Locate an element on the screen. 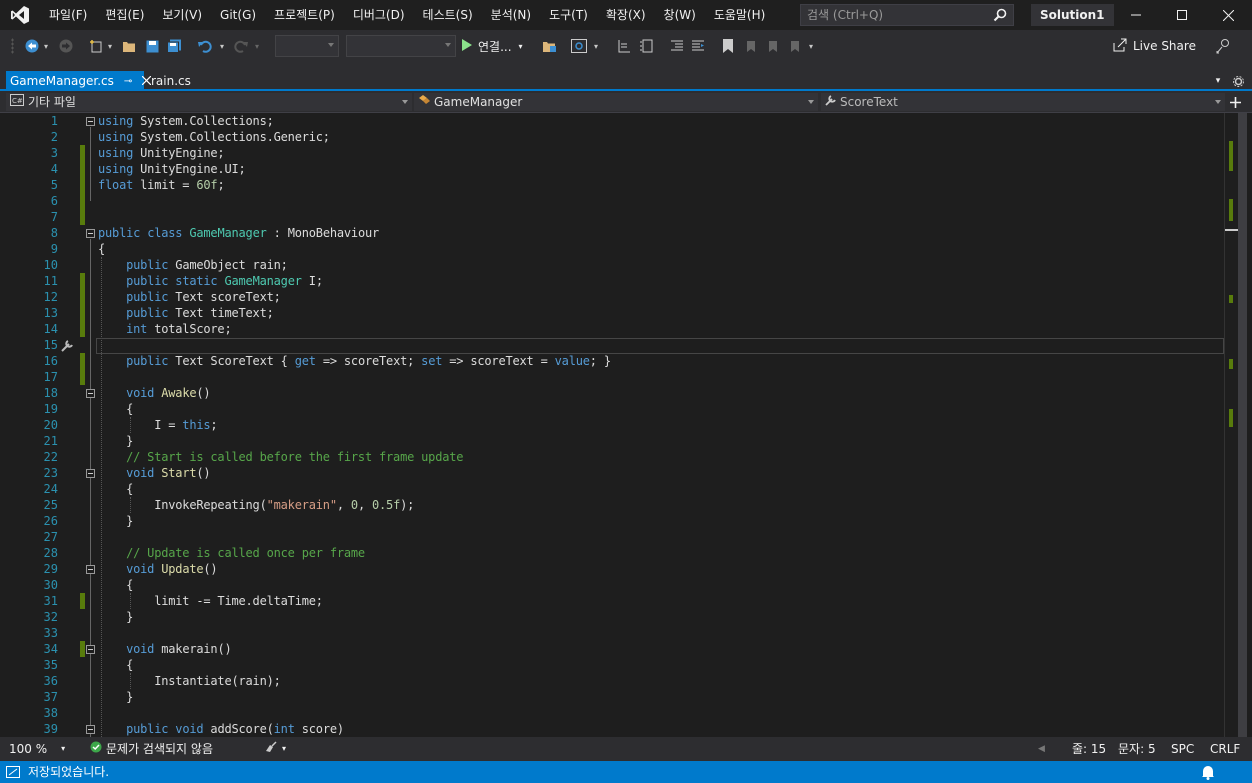 Image resolution: width=1252 pixels, height=783 pixels. indent-icon is located at coordinates (698, 46).